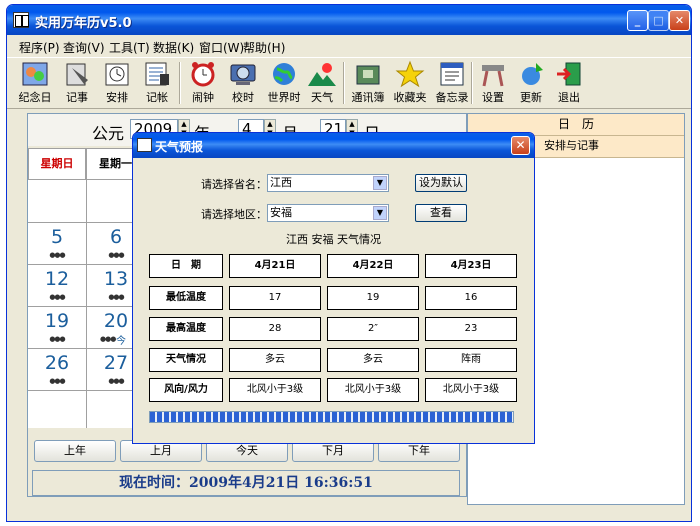 This screenshot has width=700, height=526. What do you see at coordinates (281, 212) in the screenshot?
I see `area-value: 安福` at bounding box center [281, 212].